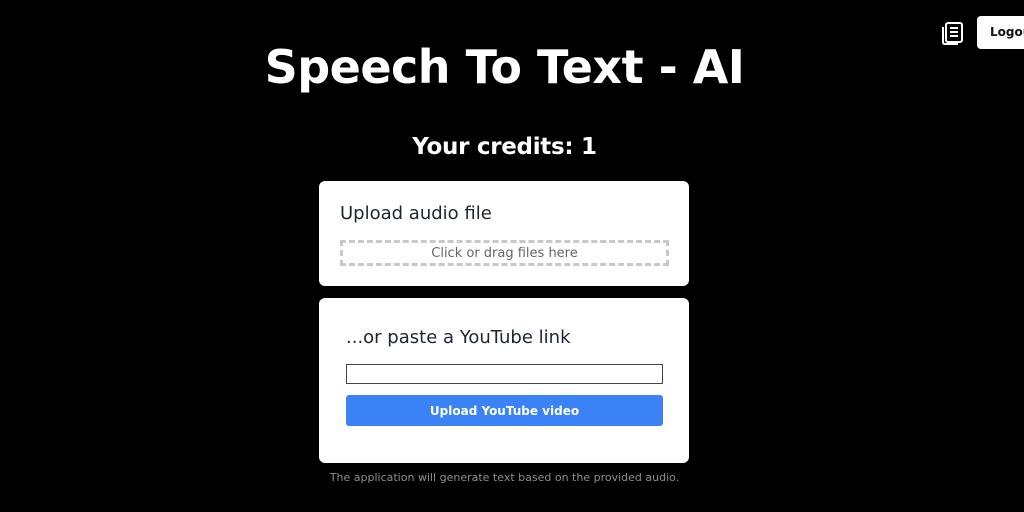 This screenshot has height=512, width=1024. What do you see at coordinates (416, 213) in the screenshot?
I see `upload-audio-heading: Upload audio file` at bounding box center [416, 213].